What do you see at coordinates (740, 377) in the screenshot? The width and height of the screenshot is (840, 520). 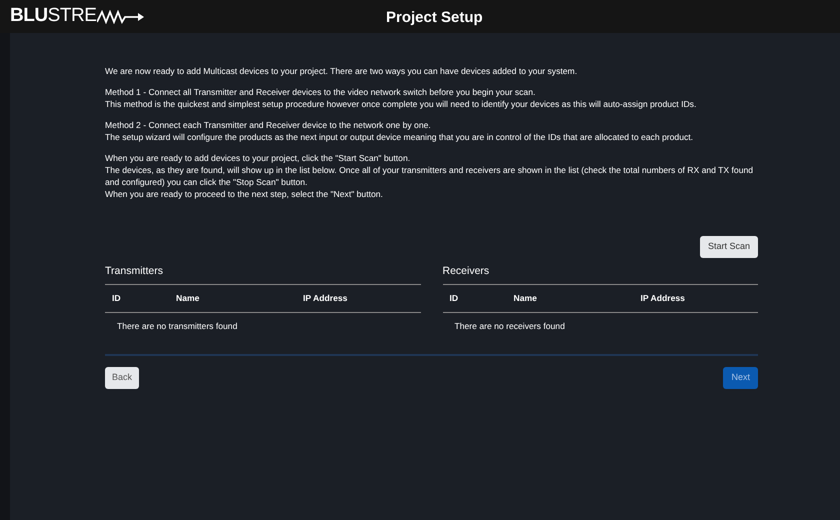 I see `next-button: Next` at bounding box center [740, 377].